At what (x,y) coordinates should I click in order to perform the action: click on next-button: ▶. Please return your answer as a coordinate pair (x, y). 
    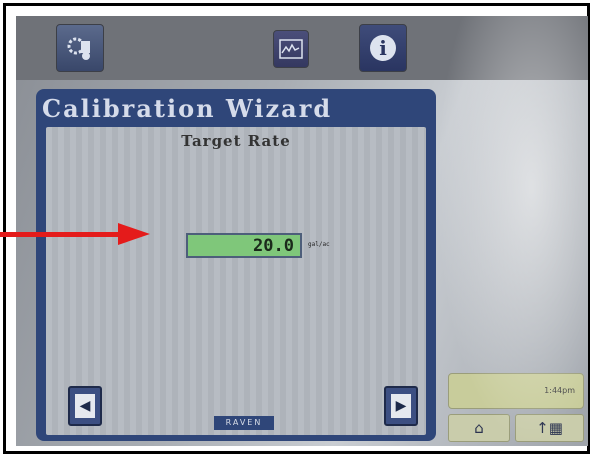
    Looking at the image, I should click on (401, 406).